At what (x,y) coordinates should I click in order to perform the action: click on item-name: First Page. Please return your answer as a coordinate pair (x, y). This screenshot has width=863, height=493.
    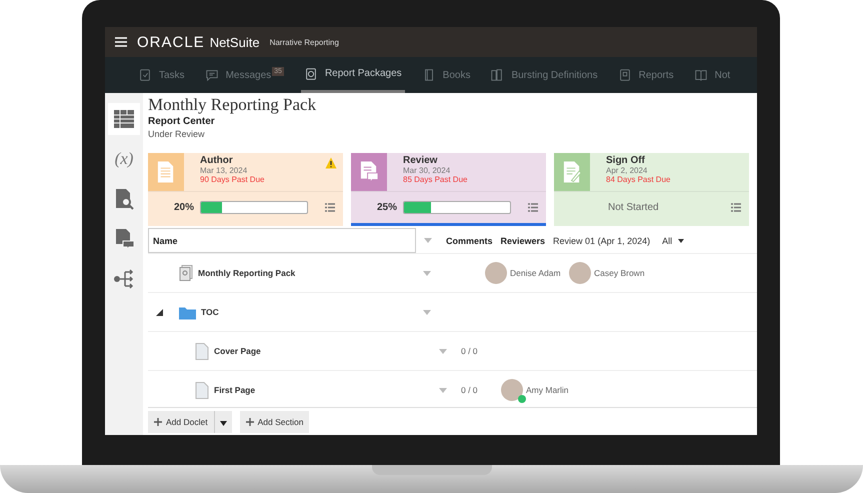
    Looking at the image, I should click on (235, 390).